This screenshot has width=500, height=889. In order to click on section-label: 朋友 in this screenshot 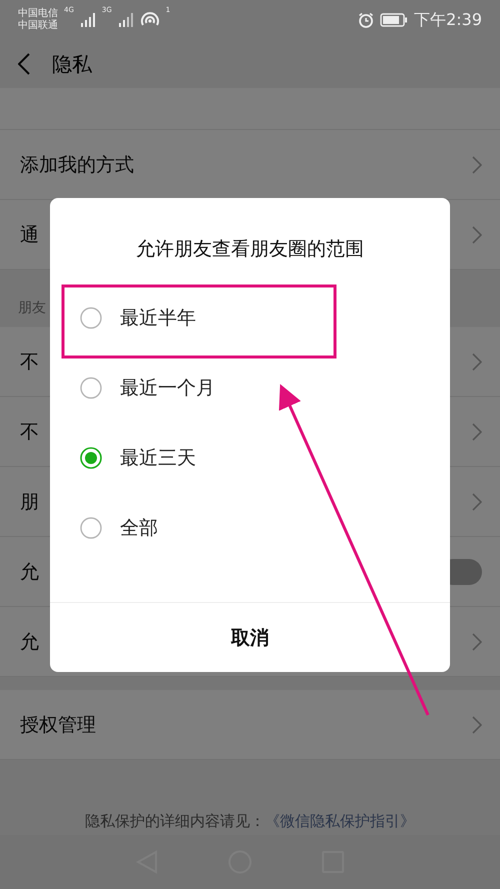, I will do `click(32, 308)`.